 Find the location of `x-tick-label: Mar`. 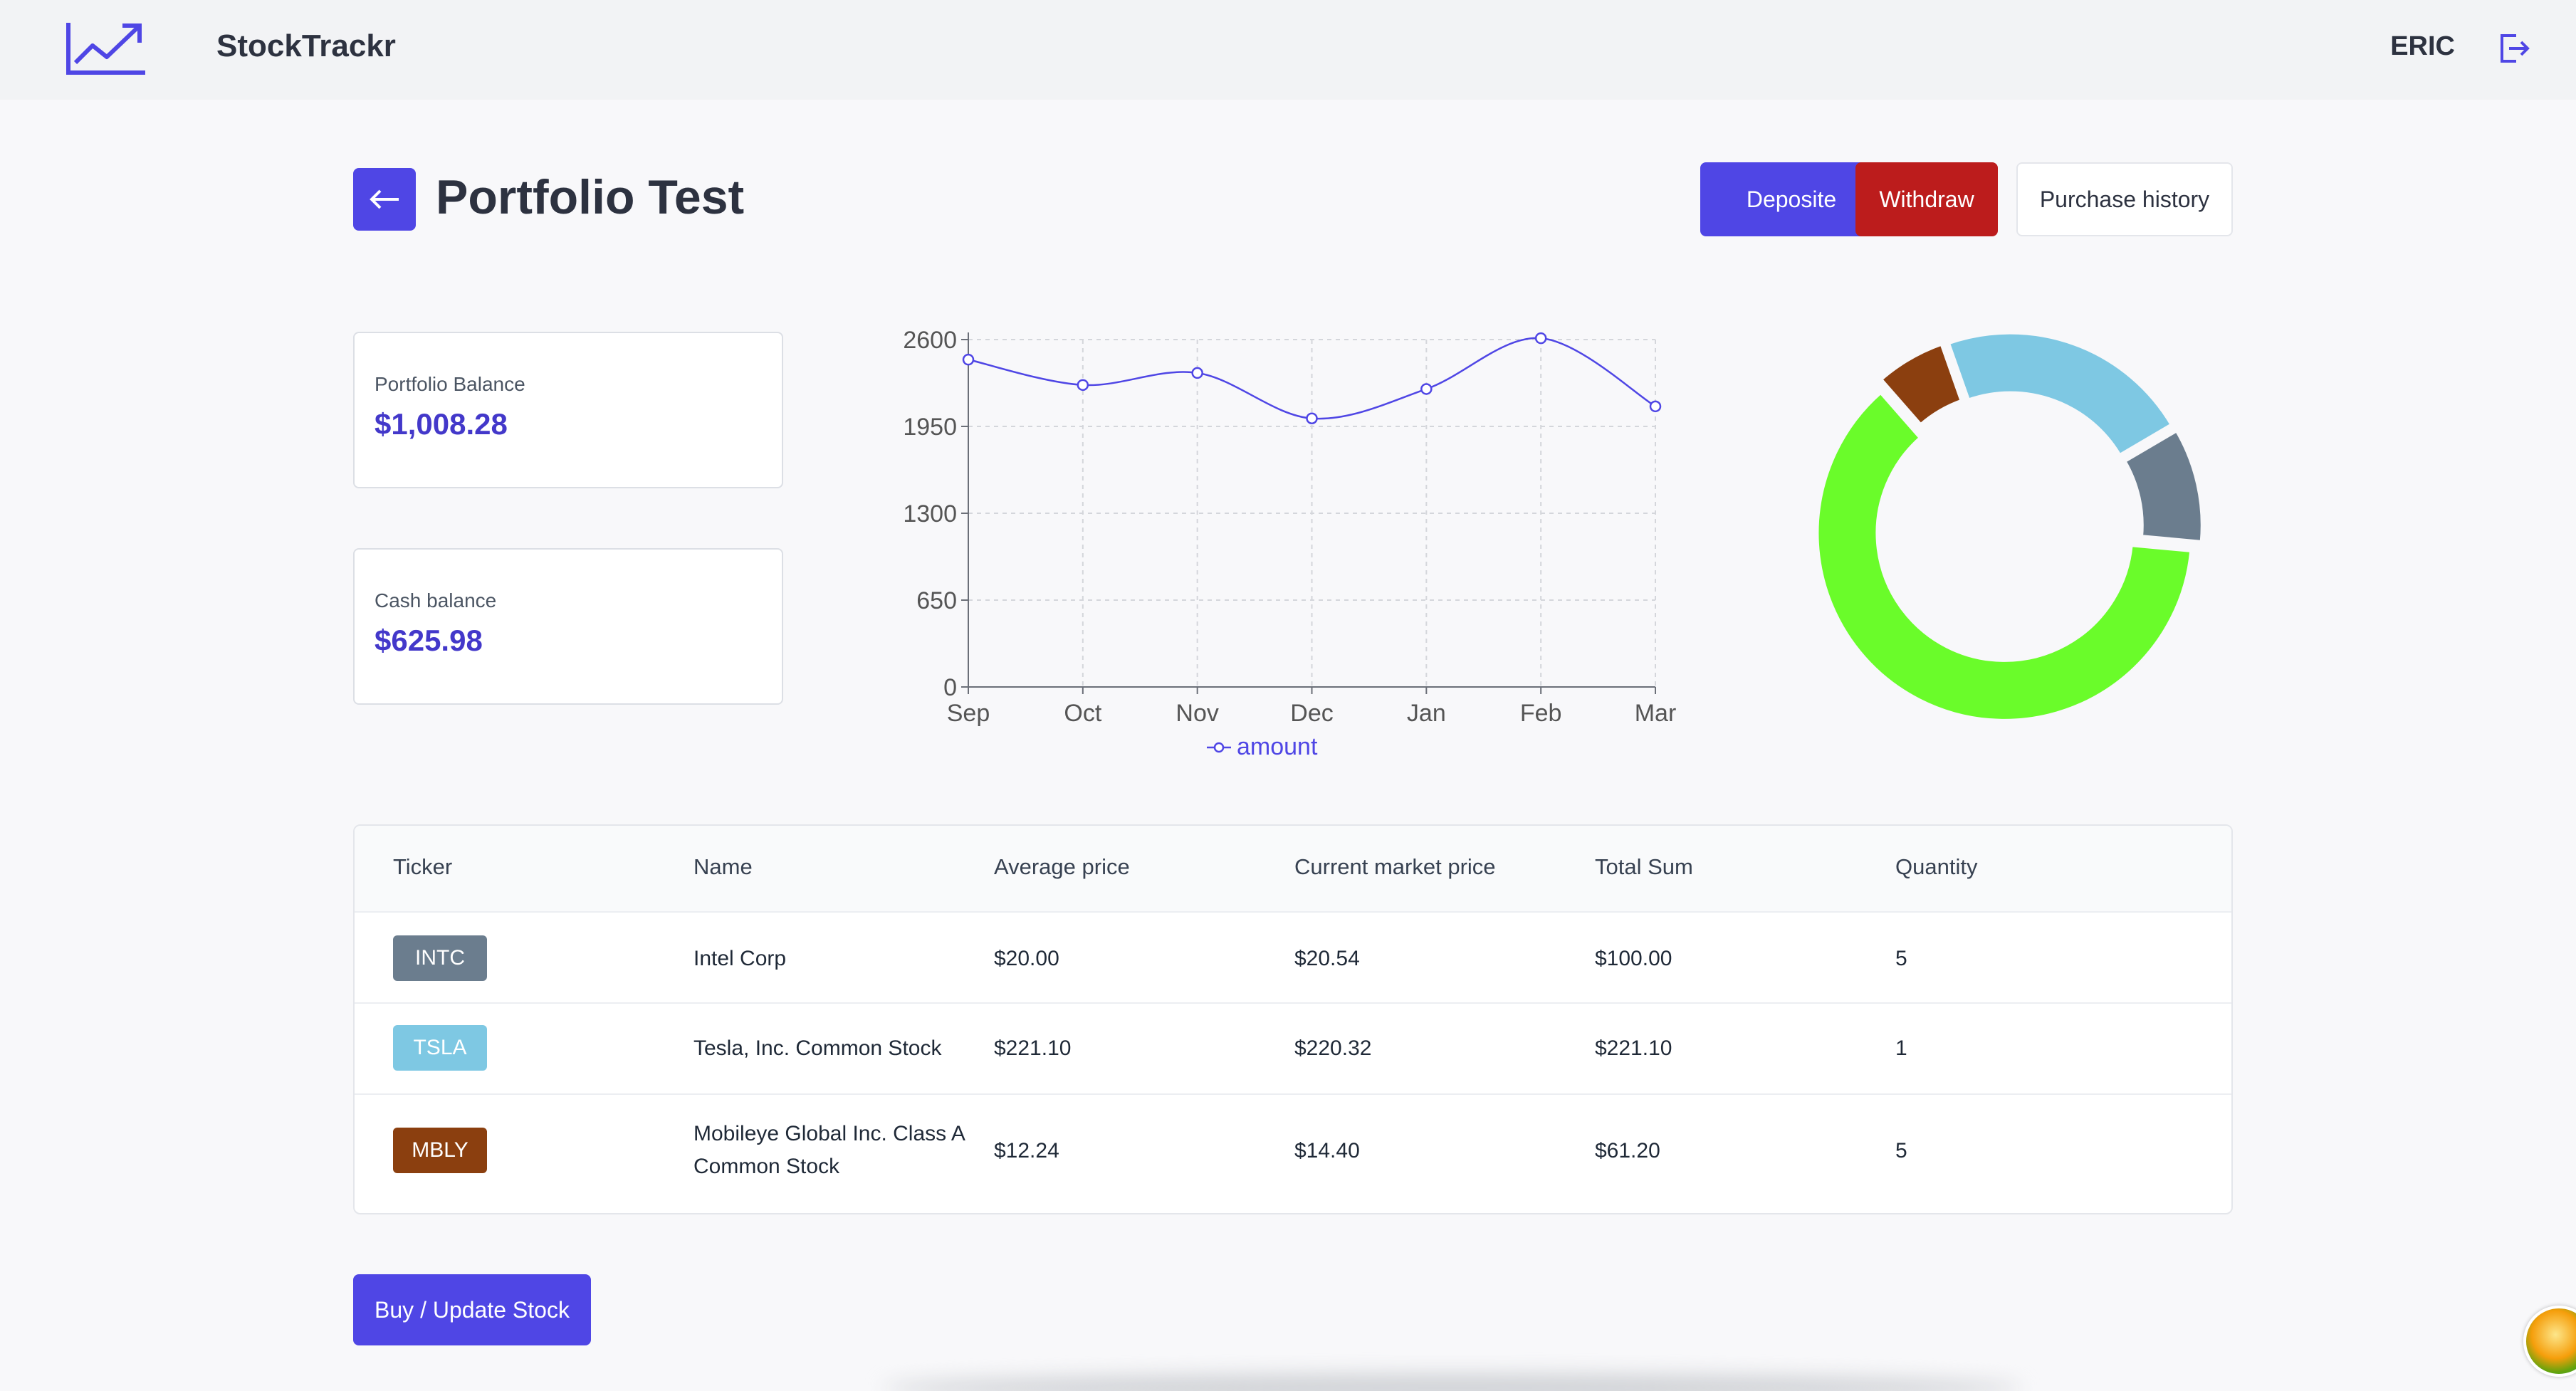

x-tick-label: Mar is located at coordinates (1656, 713).